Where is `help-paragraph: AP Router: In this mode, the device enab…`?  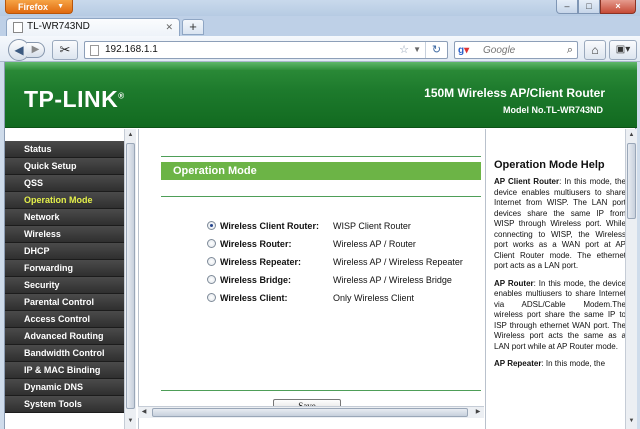 help-paragraph: AP Router: In this mode, the device enab… is located at coordinates (560, 316).